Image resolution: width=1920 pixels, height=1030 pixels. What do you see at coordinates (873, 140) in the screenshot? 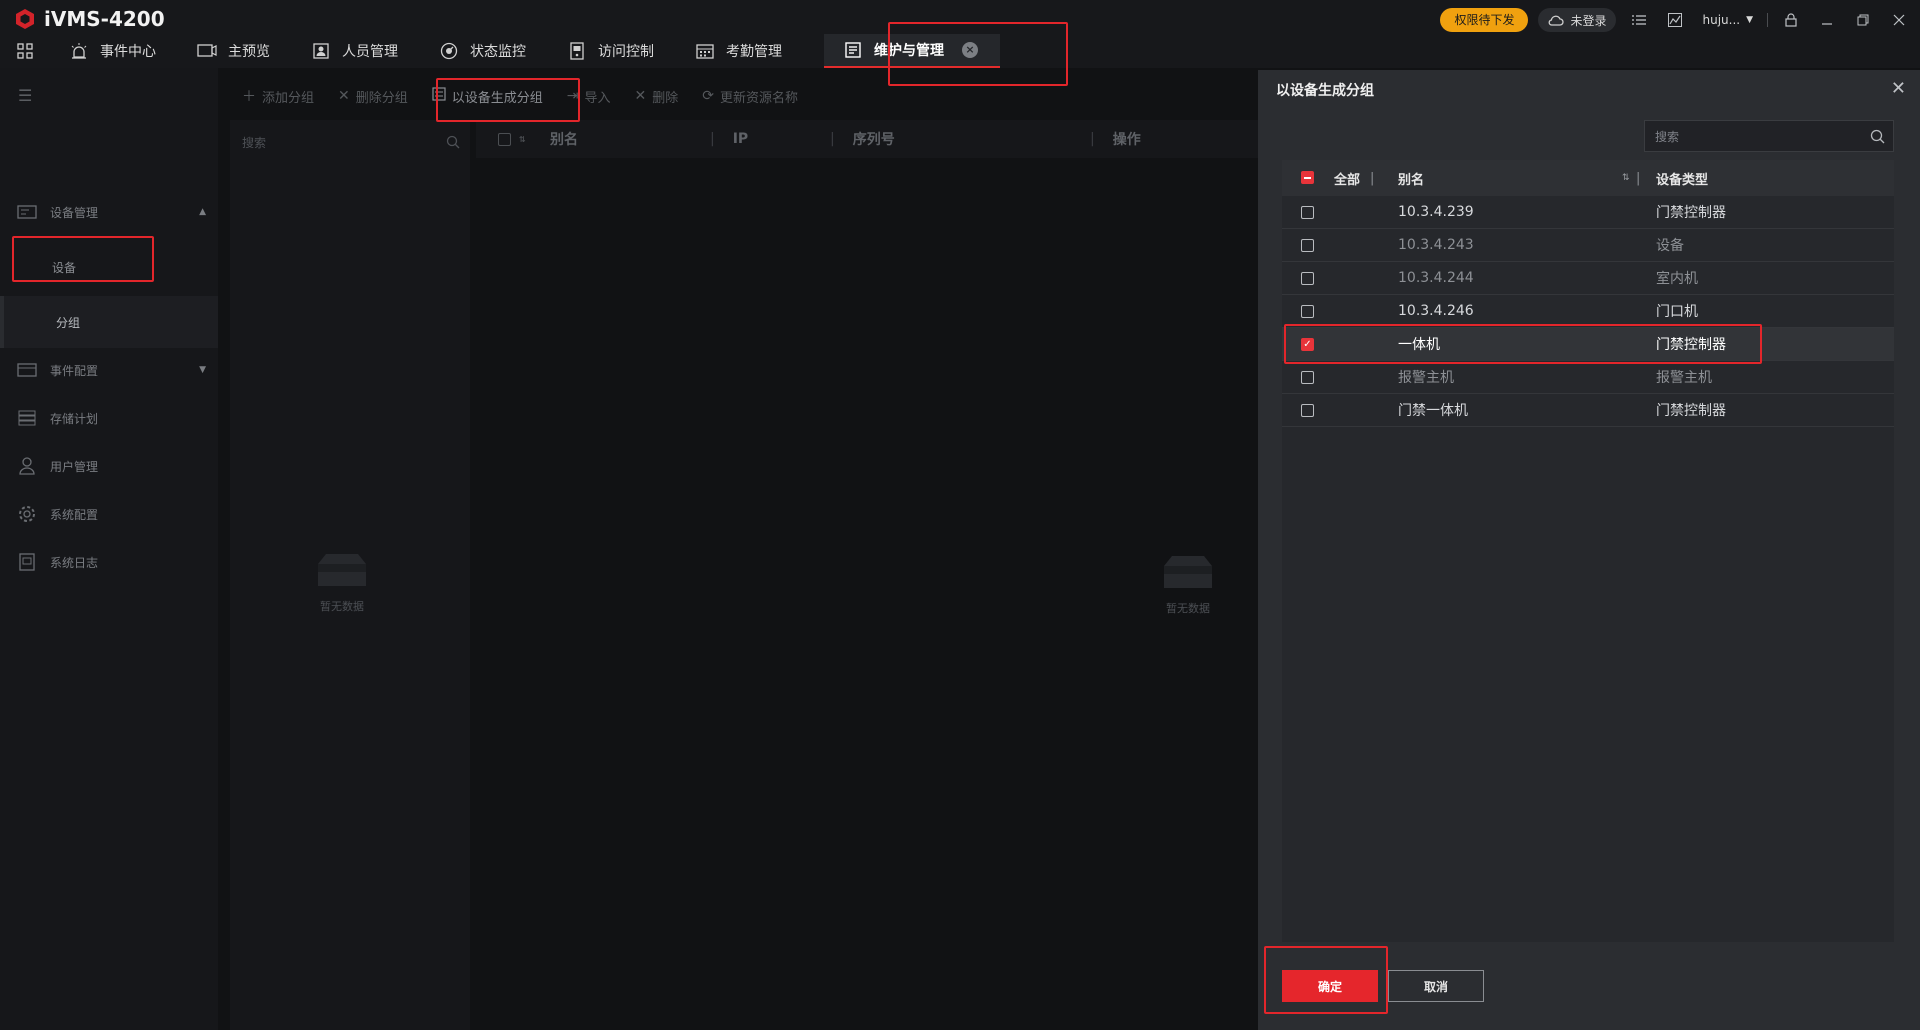
I see `col-label: 序列号` at bounding box center [873, 140].